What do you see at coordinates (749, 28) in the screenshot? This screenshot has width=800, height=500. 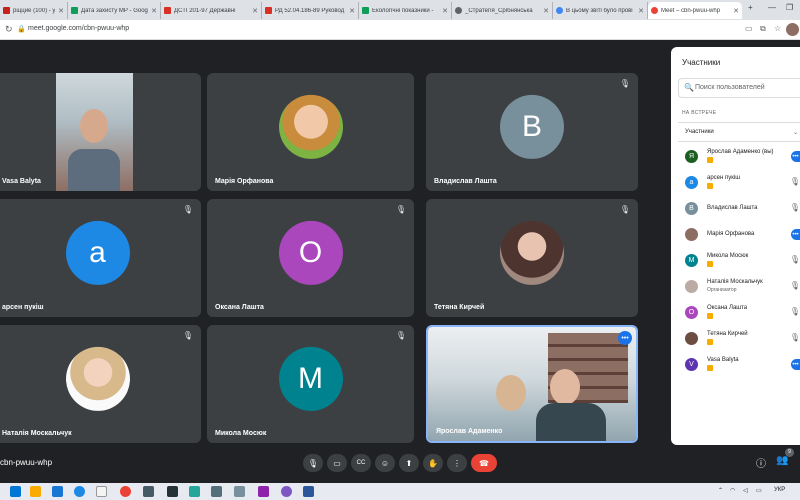 I see `camera-icon: ▭` at bounding box center [749, 28].